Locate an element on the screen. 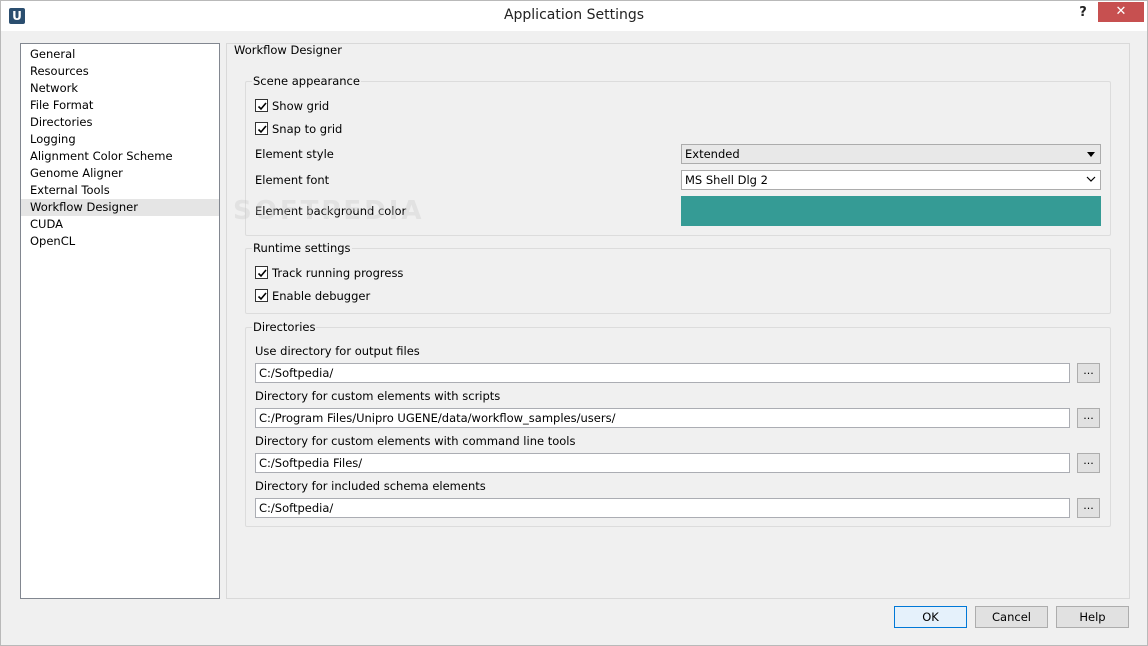  track-progress-label: Track running progress is located at coordinates (338, 273).